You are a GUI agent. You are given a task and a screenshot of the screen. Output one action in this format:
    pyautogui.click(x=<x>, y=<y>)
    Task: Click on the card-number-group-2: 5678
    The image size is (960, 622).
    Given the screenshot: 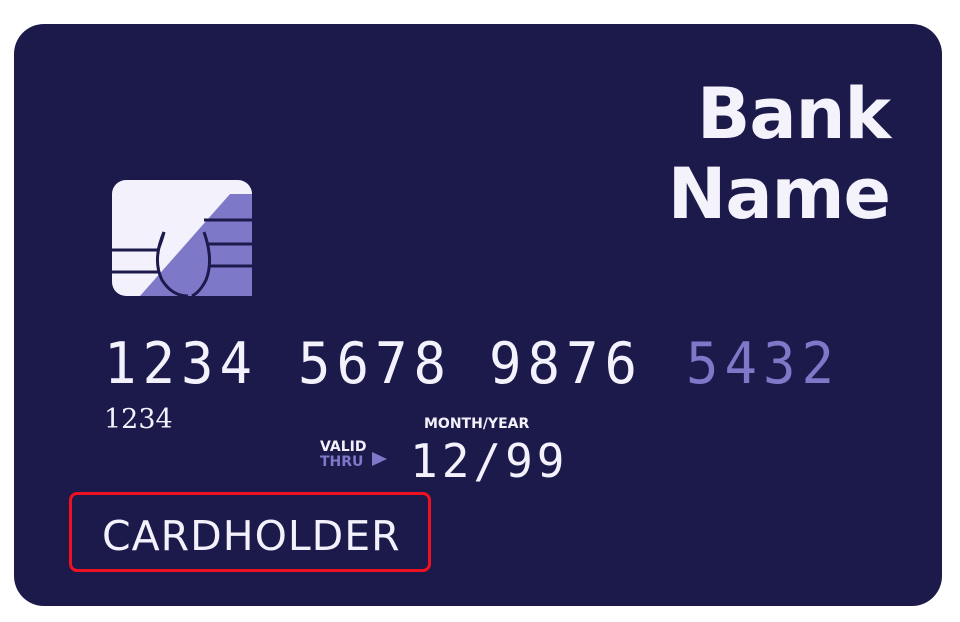 What is the action you would take?
    pyautogui.click(x=375, y=363)
    